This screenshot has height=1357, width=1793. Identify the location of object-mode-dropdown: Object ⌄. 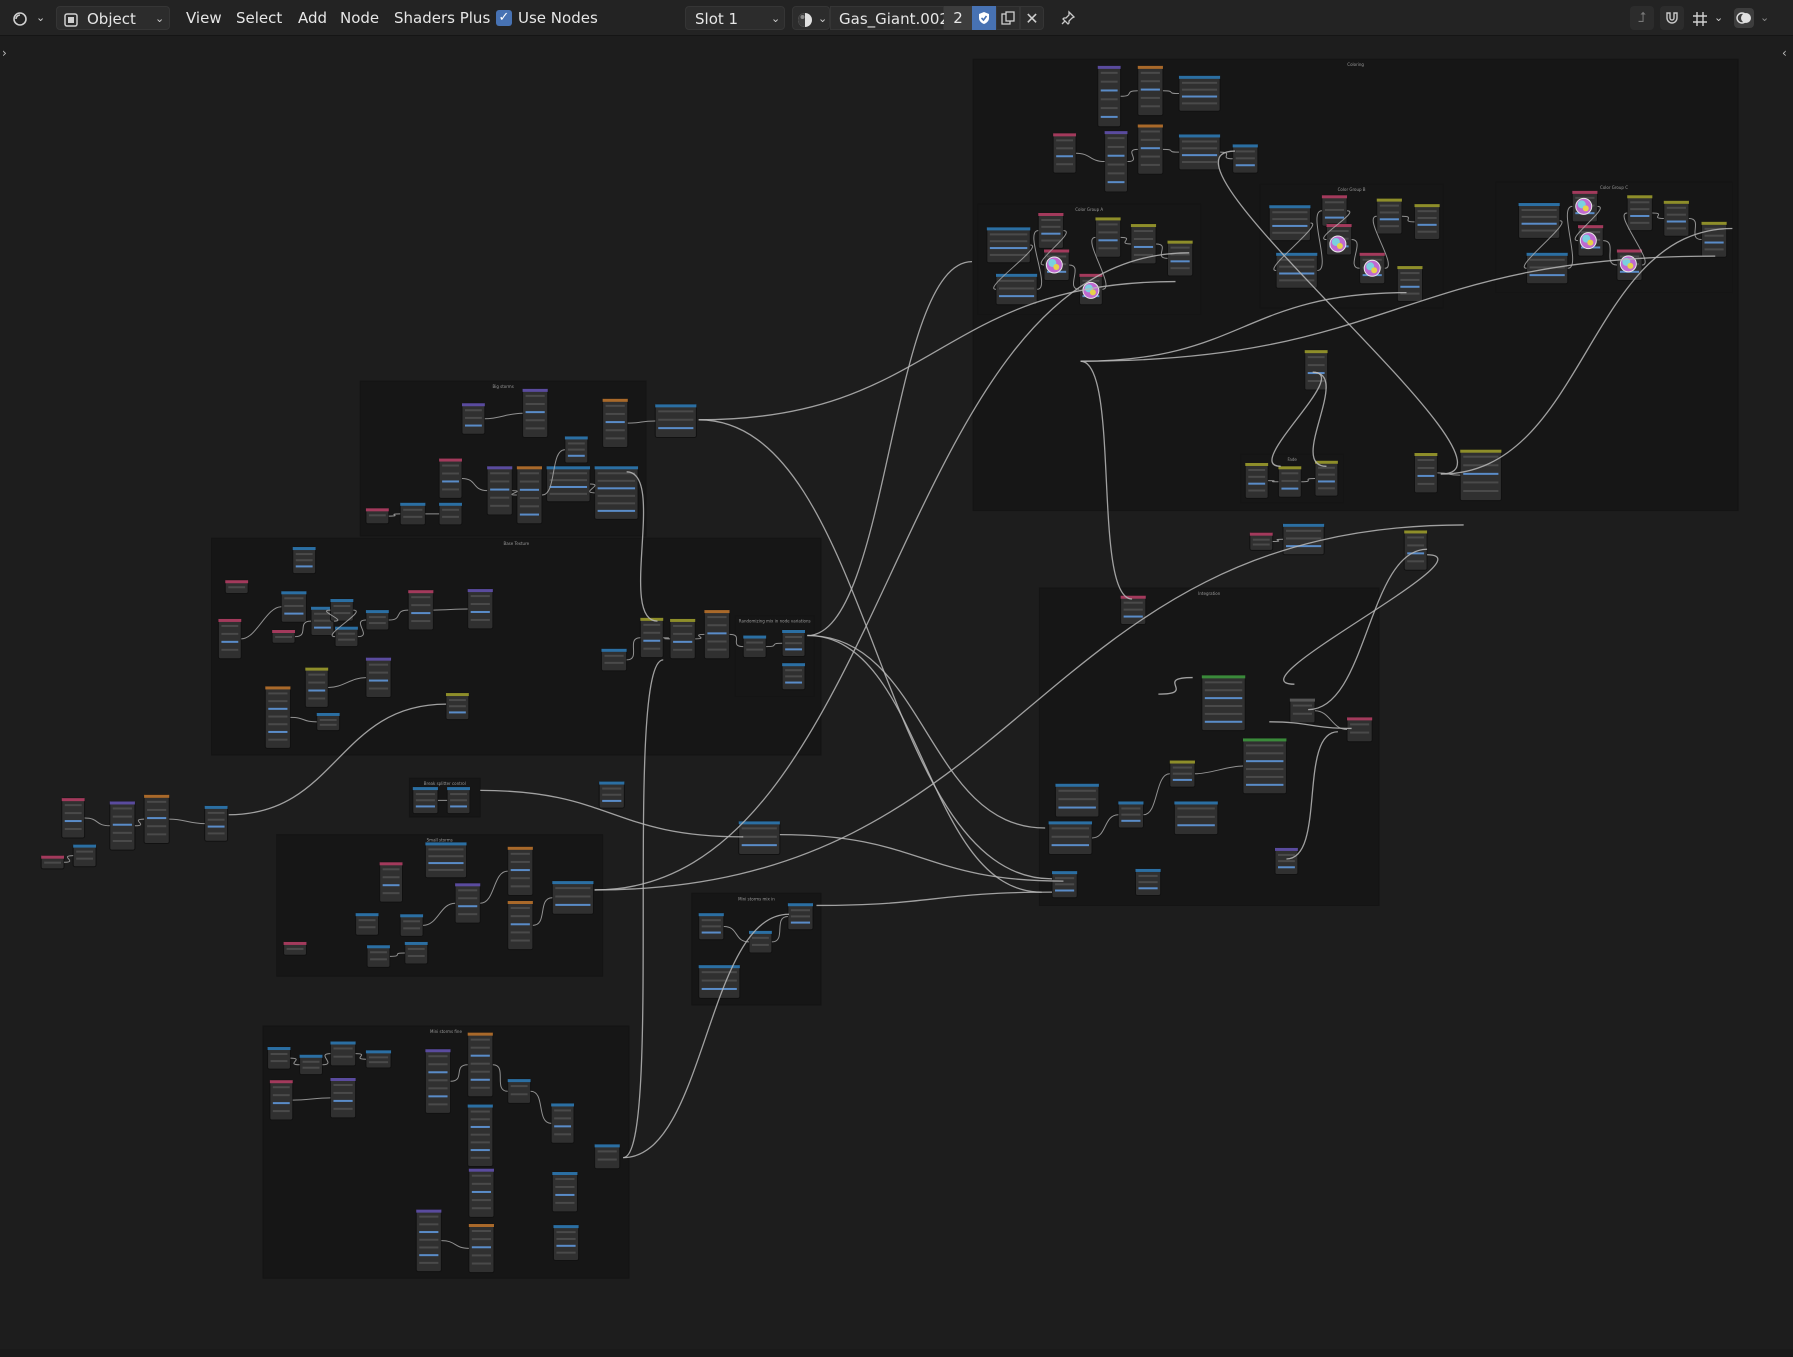
(113, 18).